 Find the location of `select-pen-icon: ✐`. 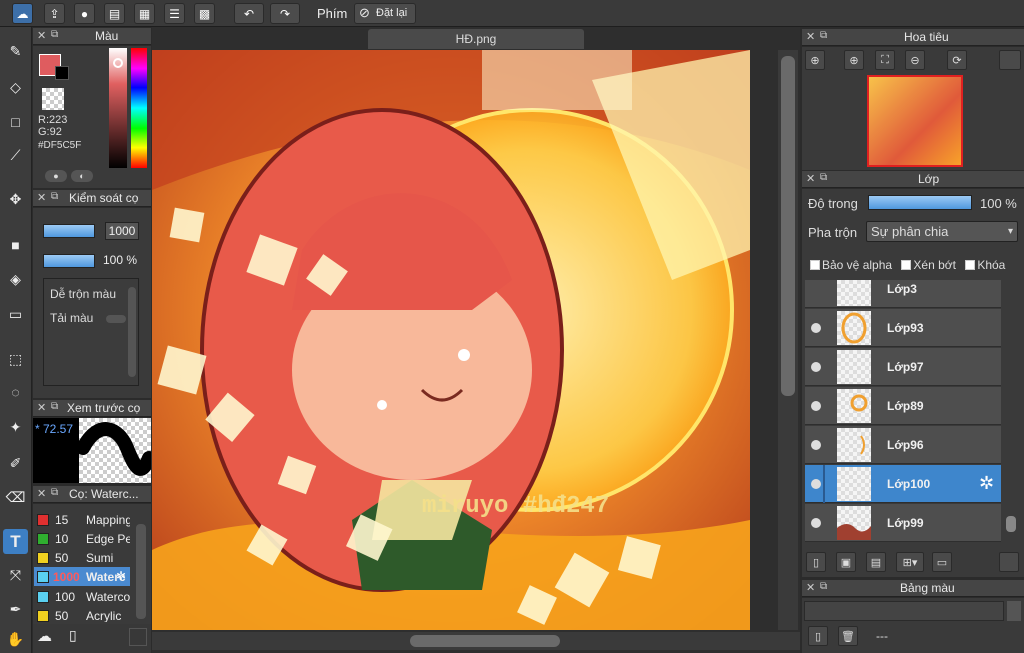

select-pen-icon: ✐ is located at coordinates (15, 463).